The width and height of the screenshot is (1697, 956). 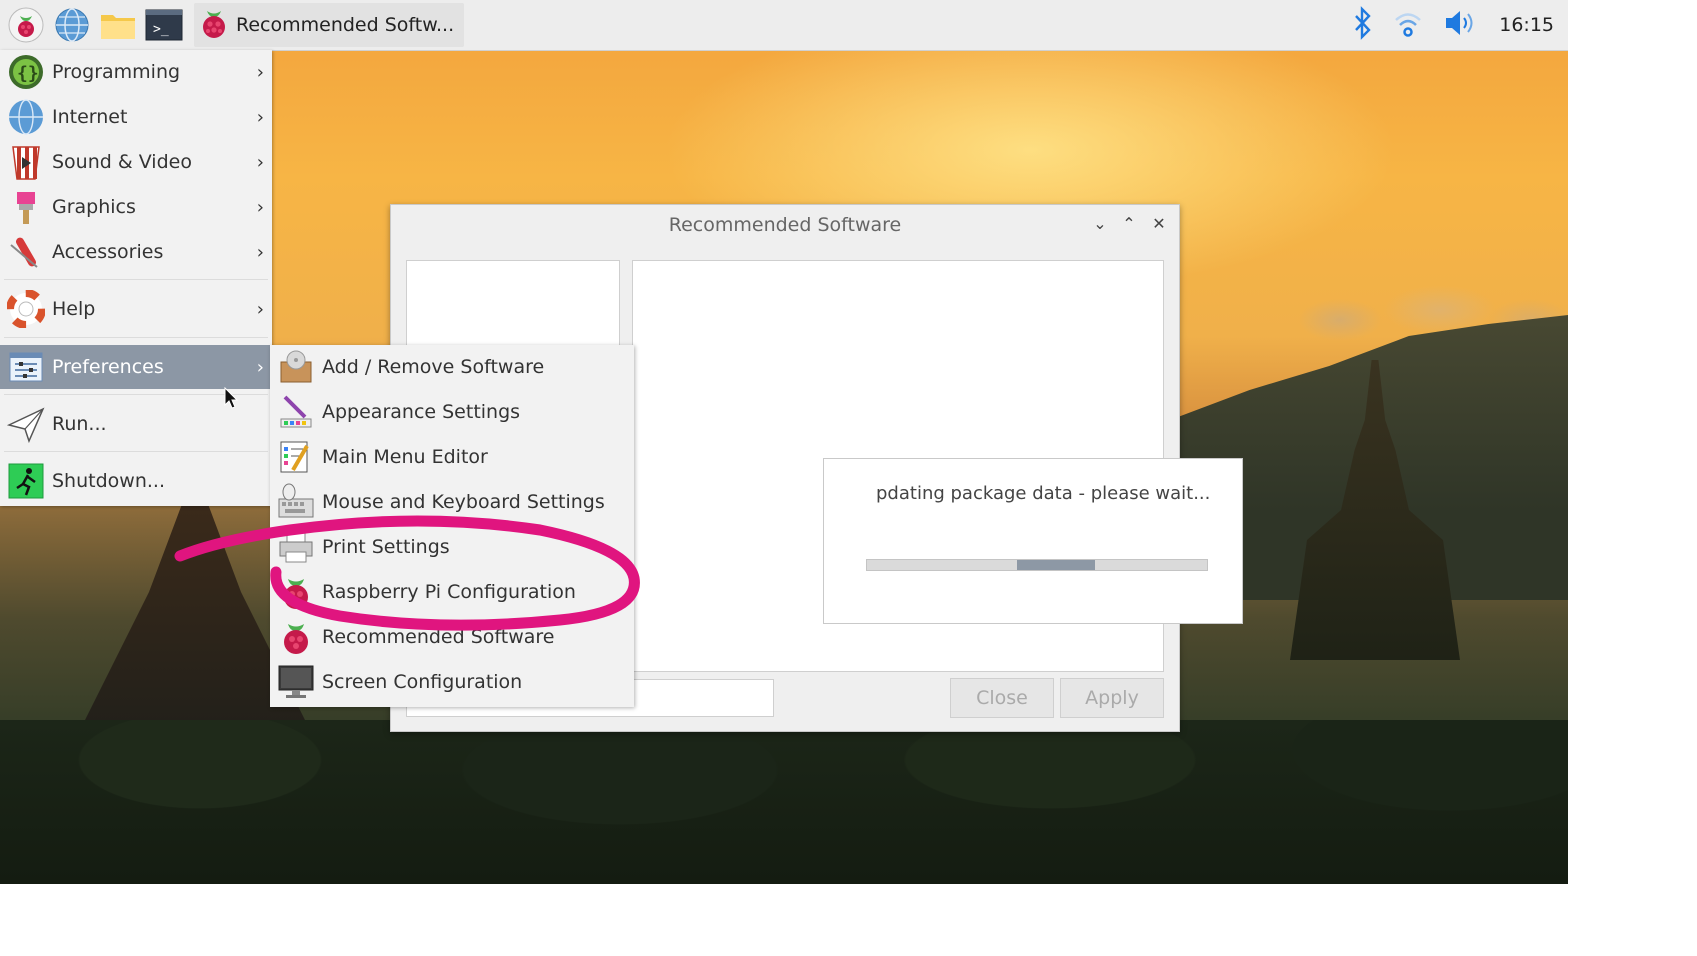 I want to click on submenu-item-screen-configuration: Screen Configuration, so click(x=452, y=682).